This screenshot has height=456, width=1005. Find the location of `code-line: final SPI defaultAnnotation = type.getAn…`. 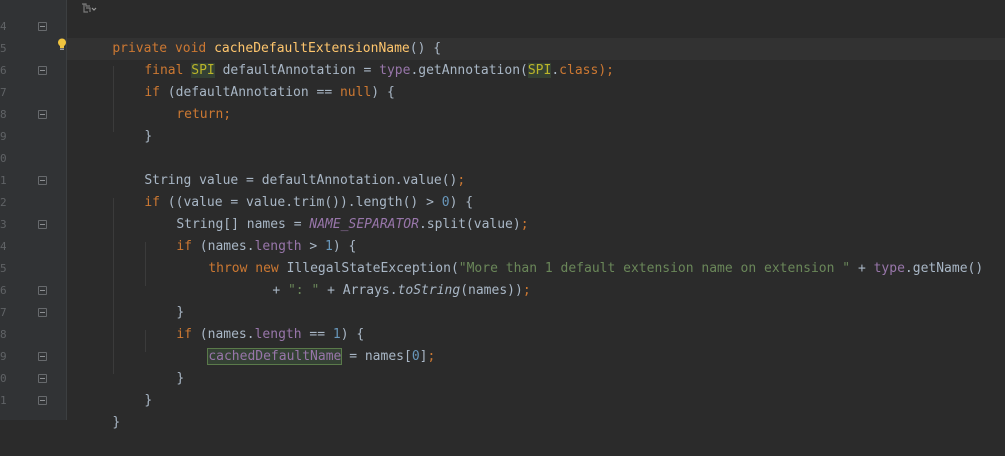

code-line: final SPI defaultAnnotation = type.getAn… is located at coordinates (379, 70).